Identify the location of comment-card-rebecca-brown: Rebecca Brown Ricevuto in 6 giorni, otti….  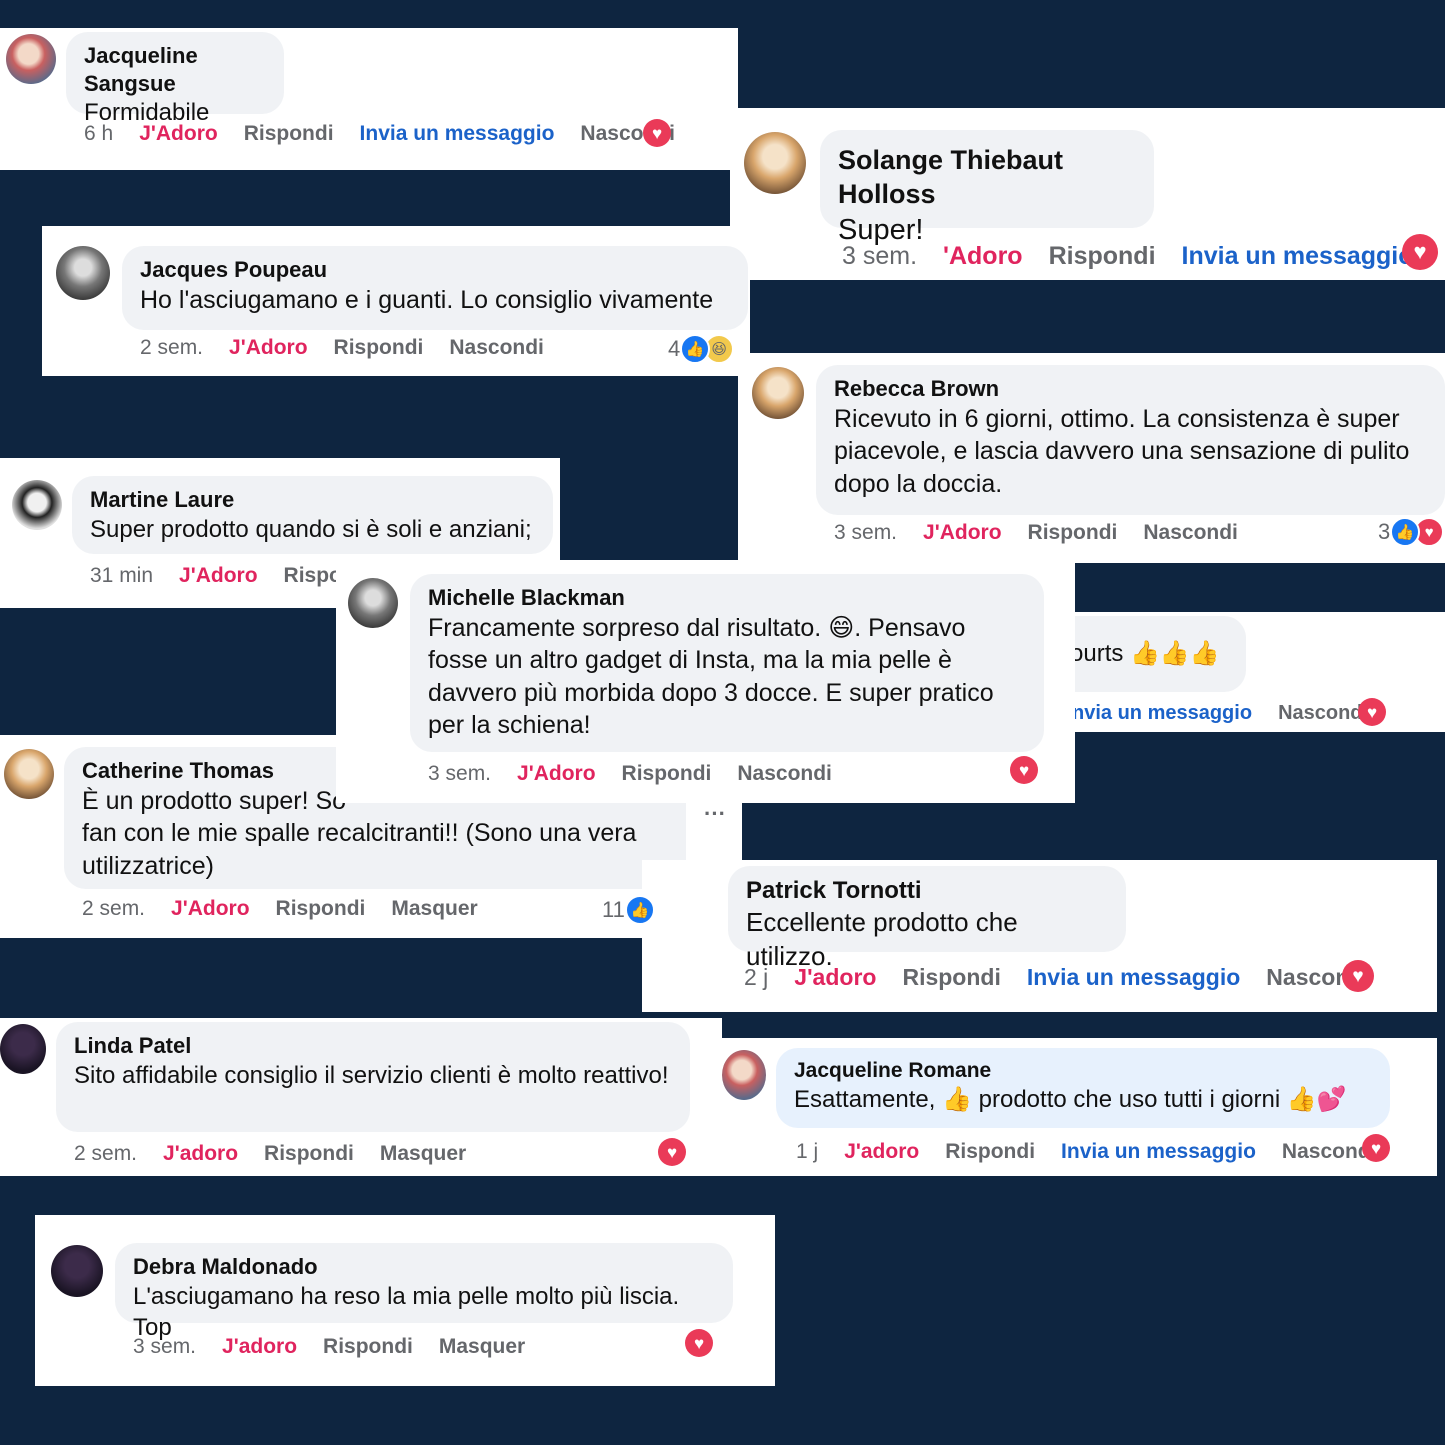
(1091, 458).